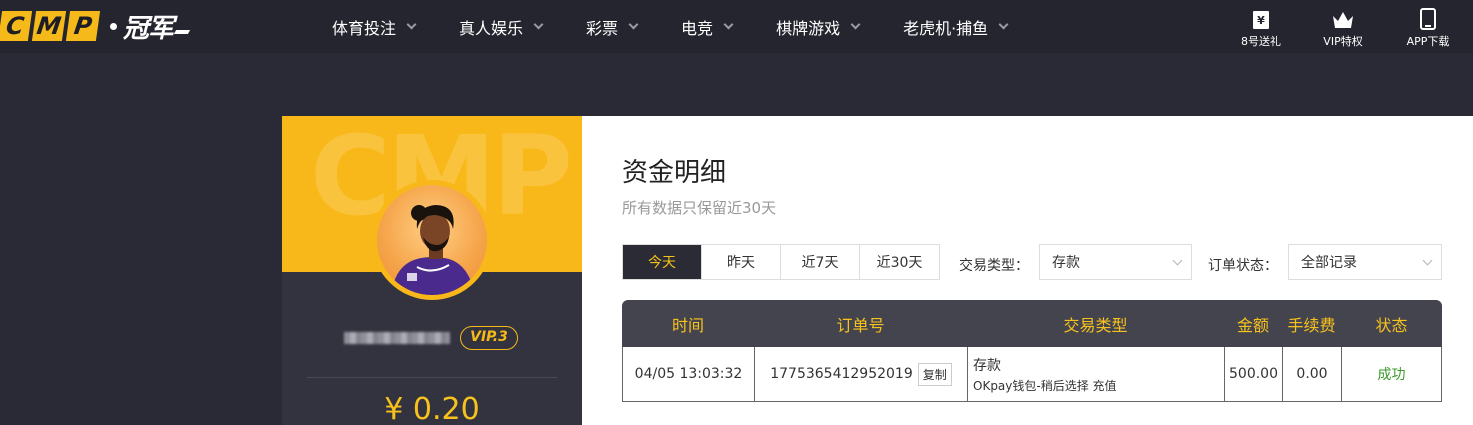  What do you see at coordinates (674, 173) in the screenshot?
I see `page-title: 资金明细` at bounding box center [674, 173].